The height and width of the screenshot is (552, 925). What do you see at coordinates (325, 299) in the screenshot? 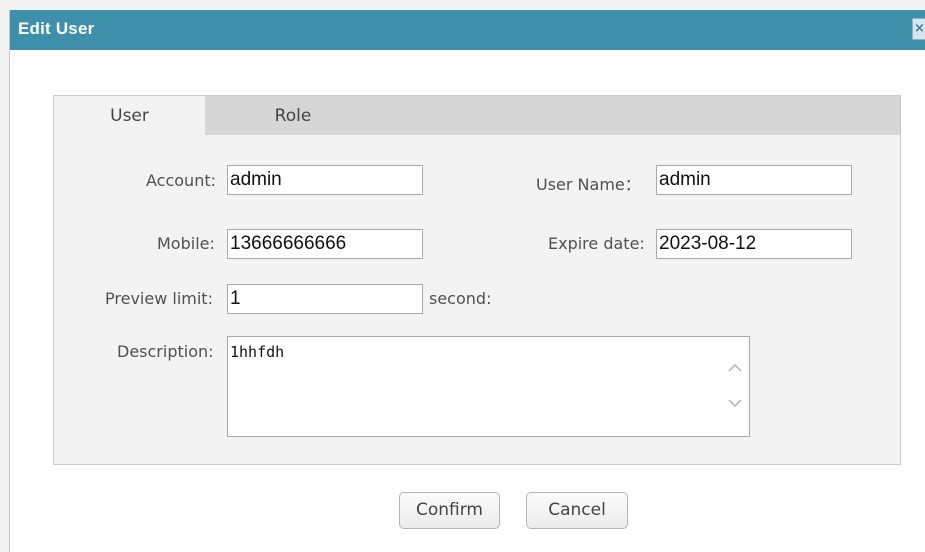
I see `preview-limit-field: 1` at bounding box center [325, 299].